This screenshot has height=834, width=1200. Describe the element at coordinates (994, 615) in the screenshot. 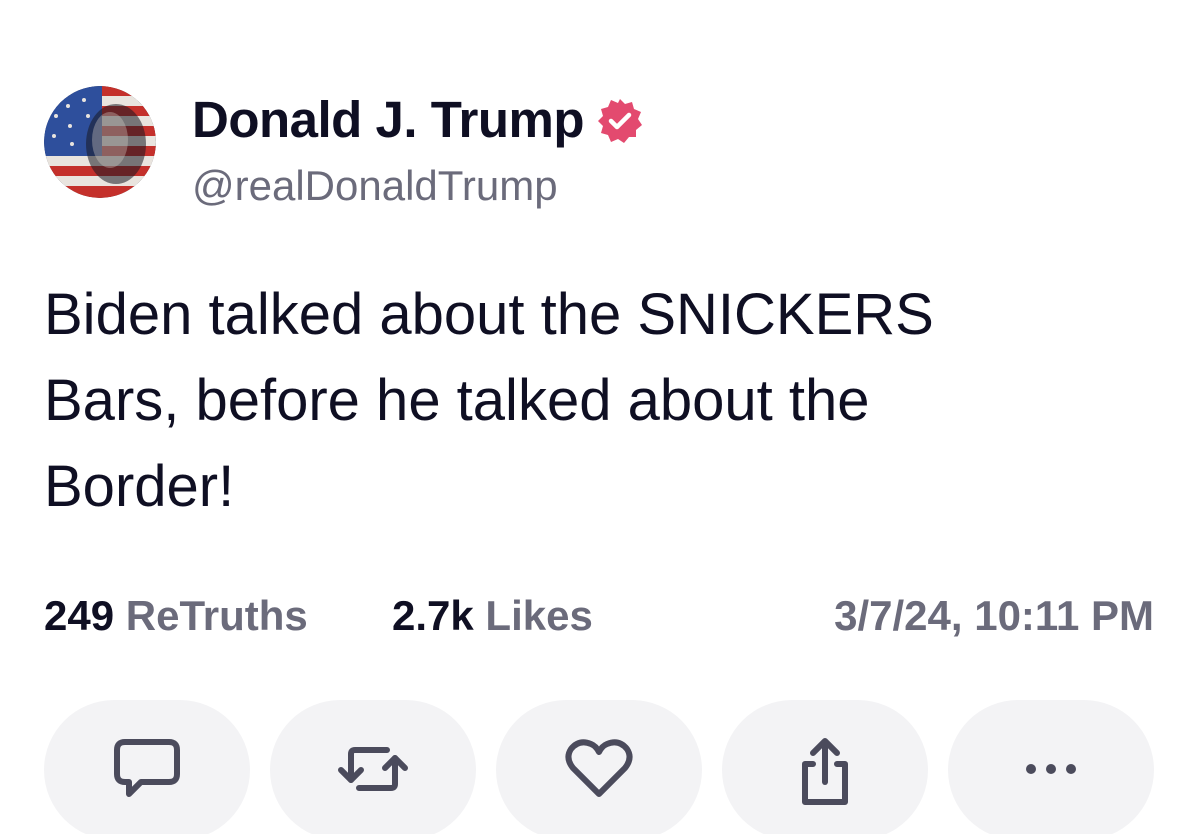

I see `post-timestamp: 3/7/24, 10:11 PM` at that location.